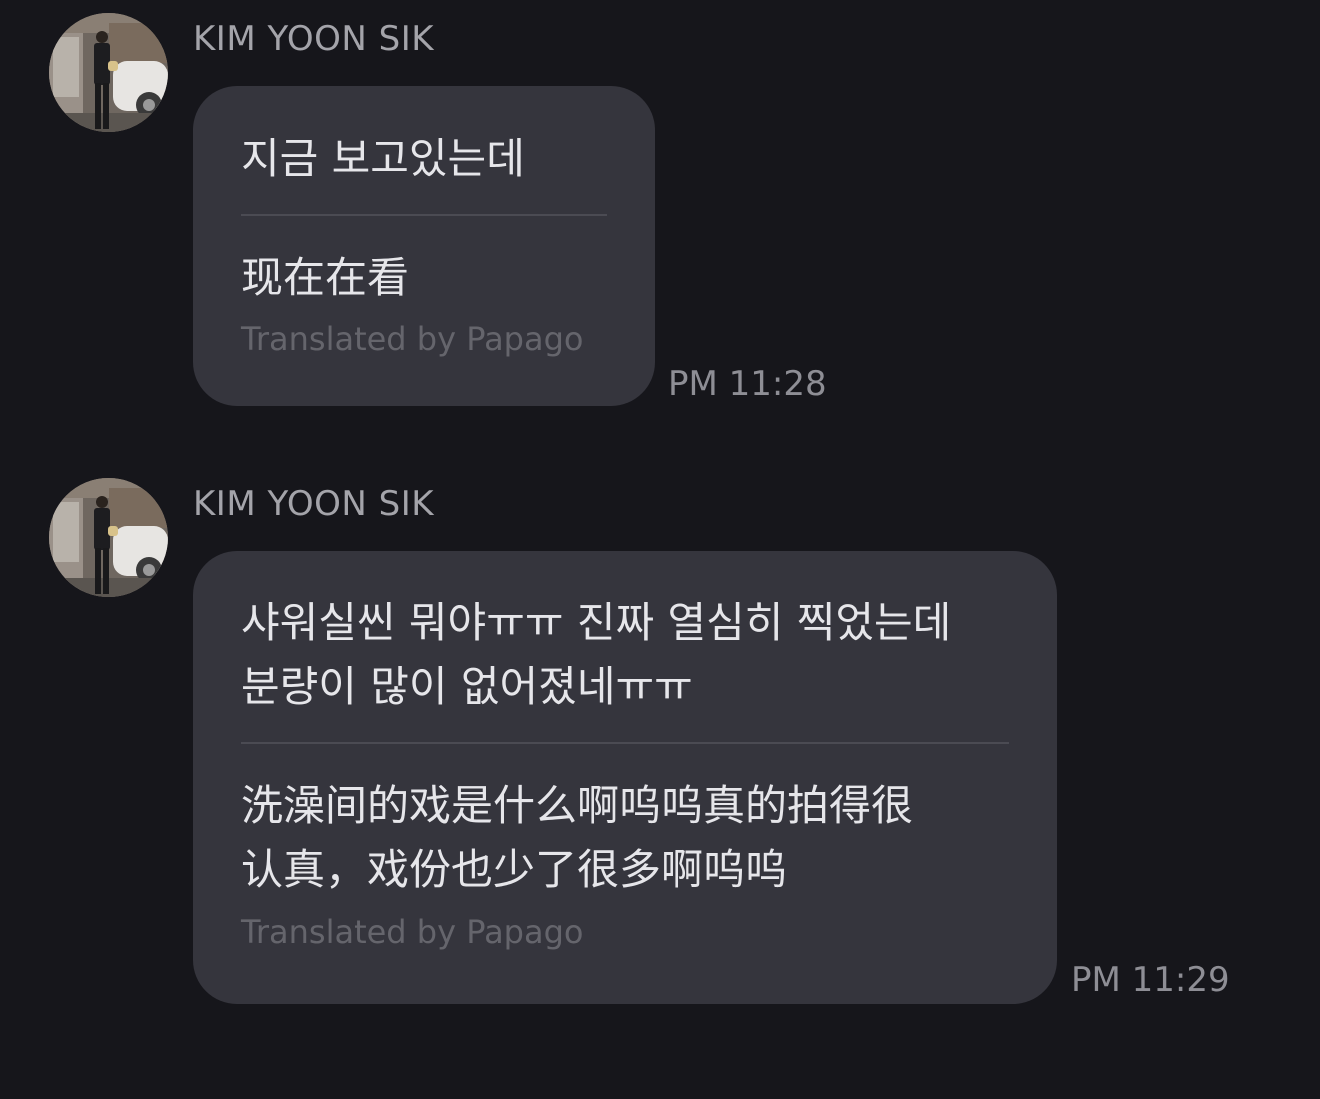  Describe the element at coordinates (383, 158) in the screenshot. I see `original-line: 지금 보고있는데` at that location.